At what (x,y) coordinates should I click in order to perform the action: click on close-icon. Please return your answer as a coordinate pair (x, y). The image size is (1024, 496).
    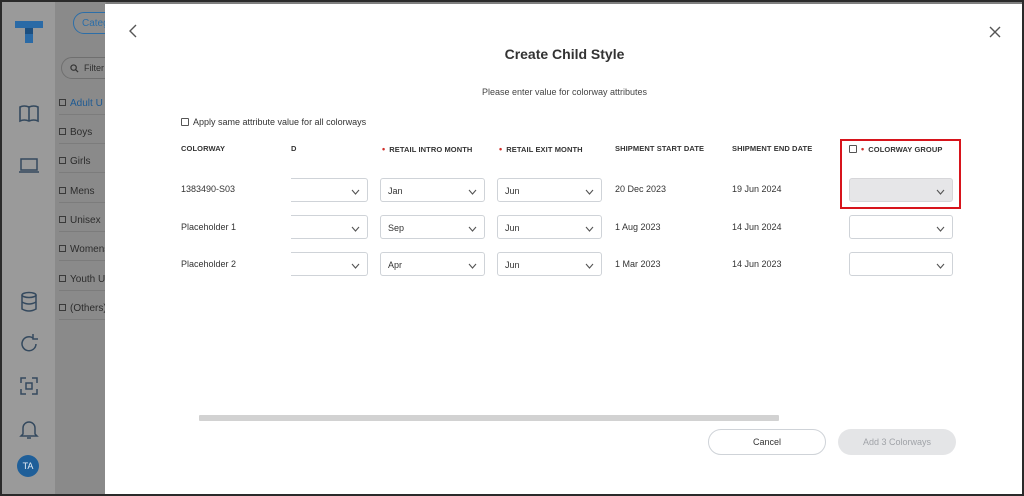
    Looking at the image, I should click on (995, 32).